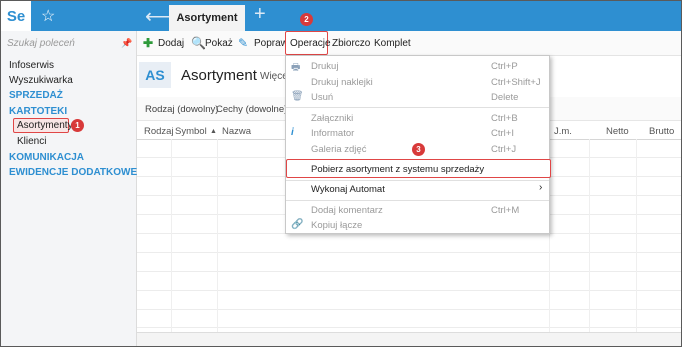 Image resolution: width=682 pixels, height=347 pixels. Describe the element at coordinates (563, 131) in the screenshot. I see `col-header-jm: J.m.` at that location.